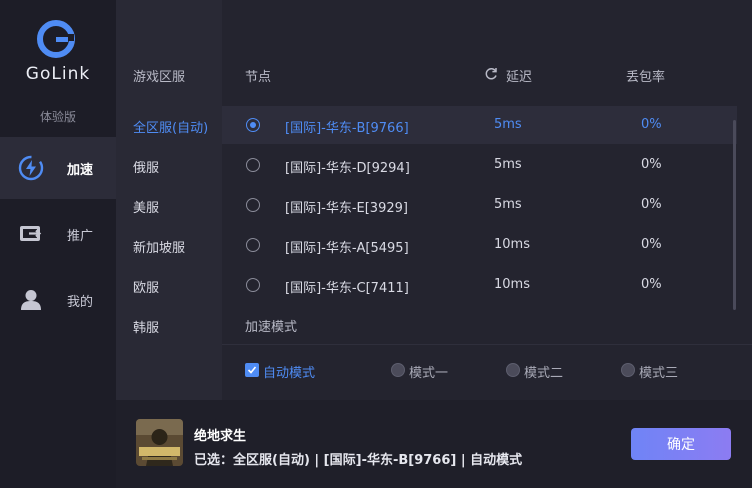 This screenshot has width=752, height=488. What do you see at coordinates (31, 234) in the screenshot?
I see `share-icon` at bounding box center [31, 234].